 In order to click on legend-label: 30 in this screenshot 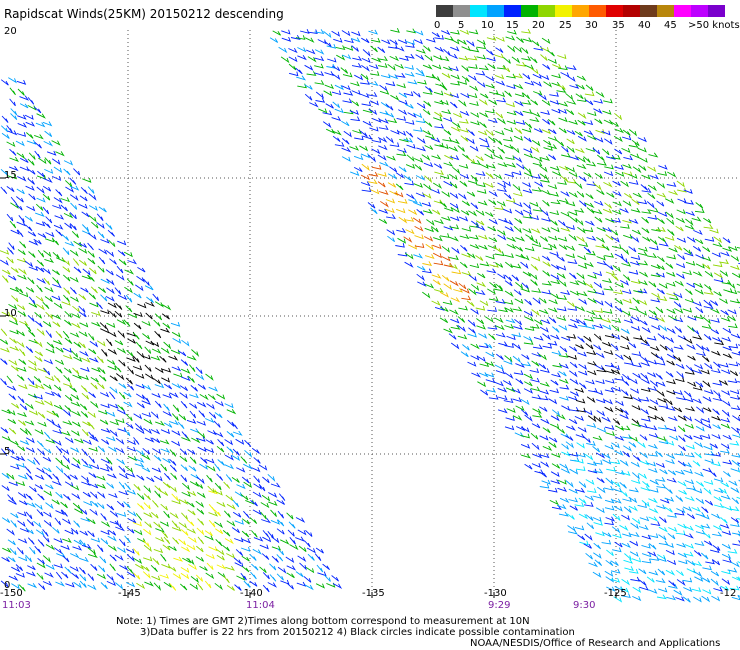, I will do `click(591, 25)`.